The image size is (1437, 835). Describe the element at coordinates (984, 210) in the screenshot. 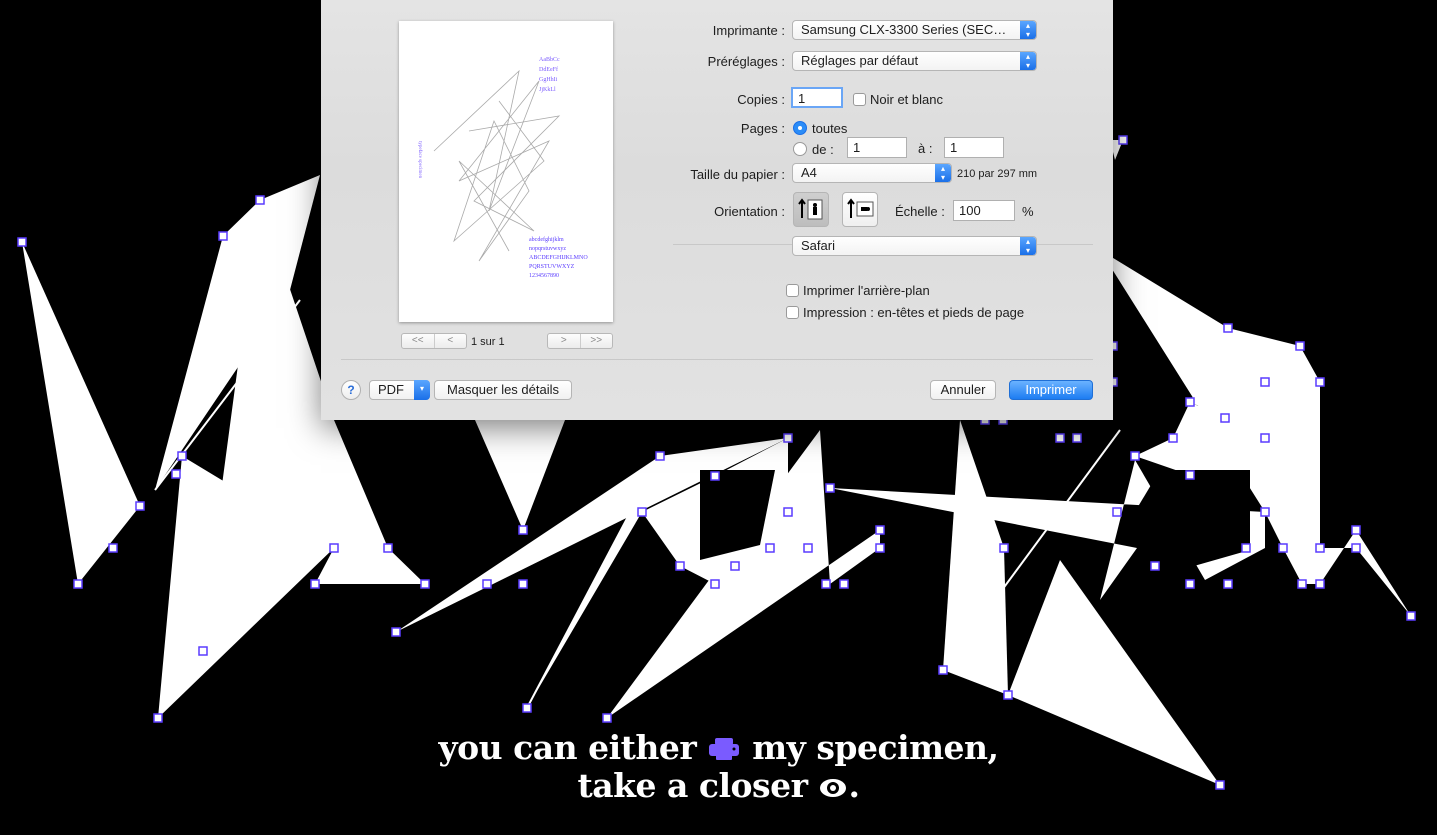

I see `scale-input: 100` at that location.